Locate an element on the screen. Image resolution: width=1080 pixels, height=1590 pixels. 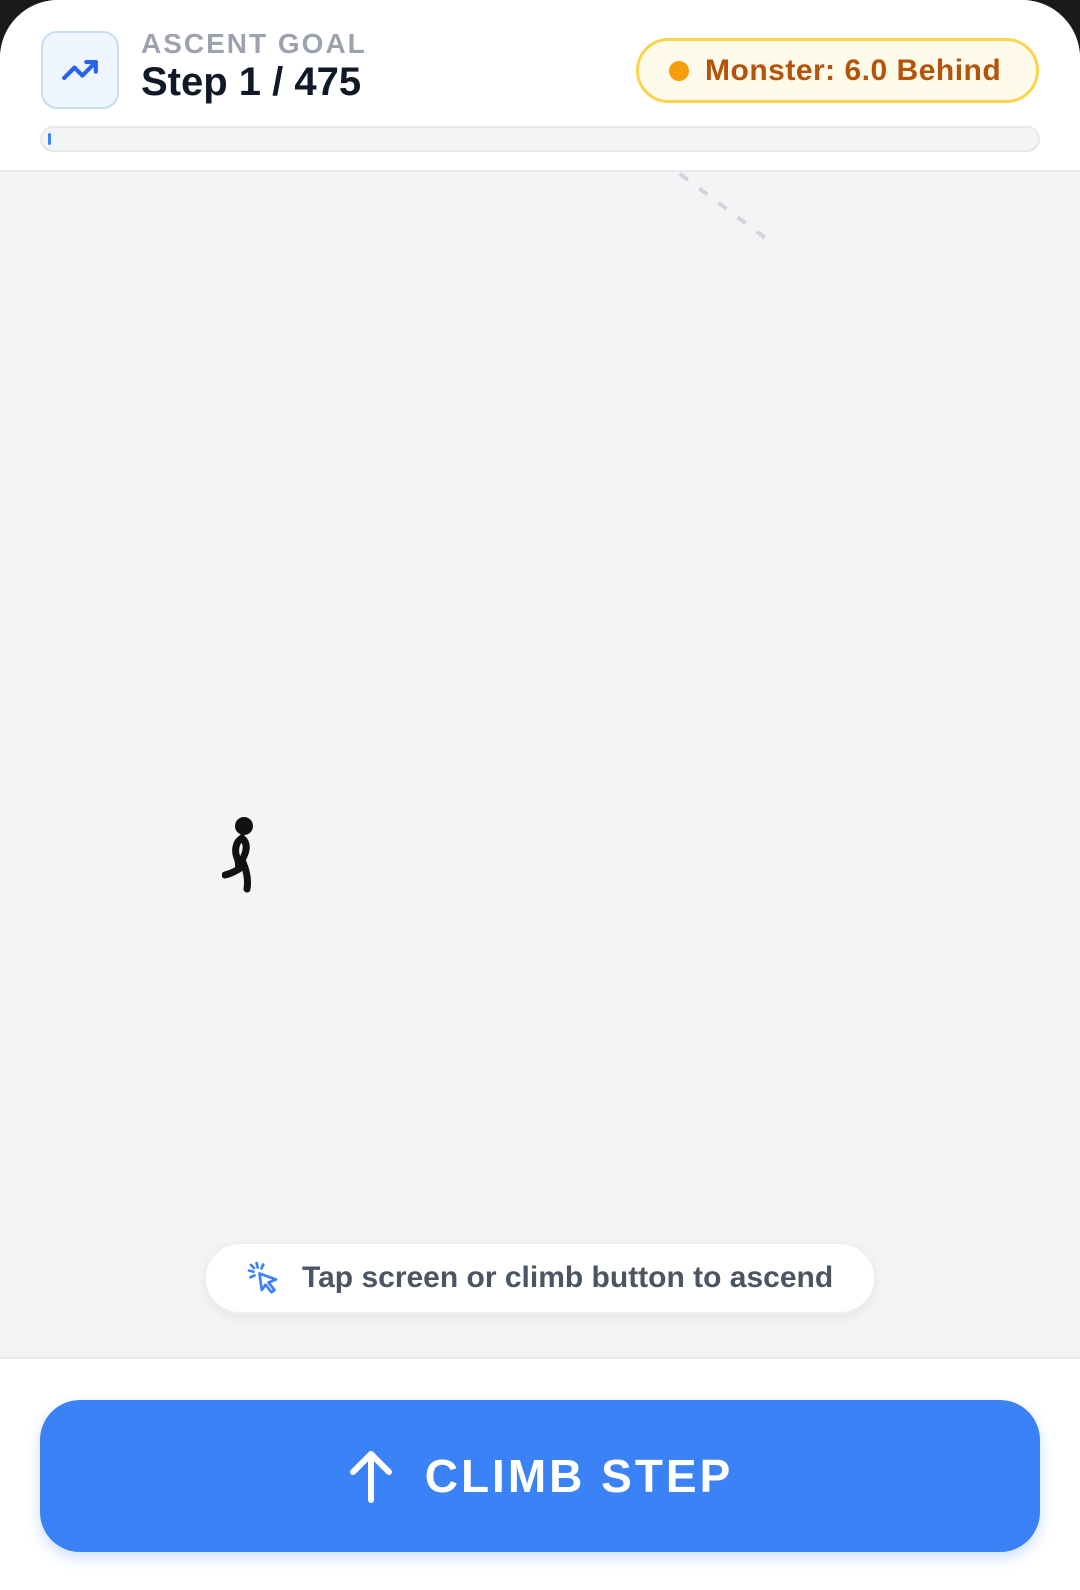
monster-status-badge: Monster: 6.0 Behind is located at coordinates (837, 70).